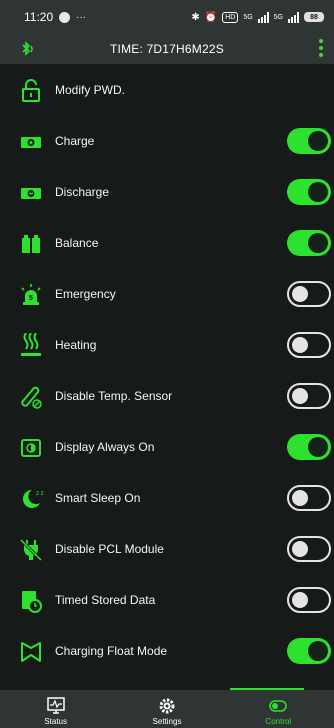  What do you see at coordinates (278, 721) in the screenshot?
I see `nav-label: Control` at bounding box center [278, 721].